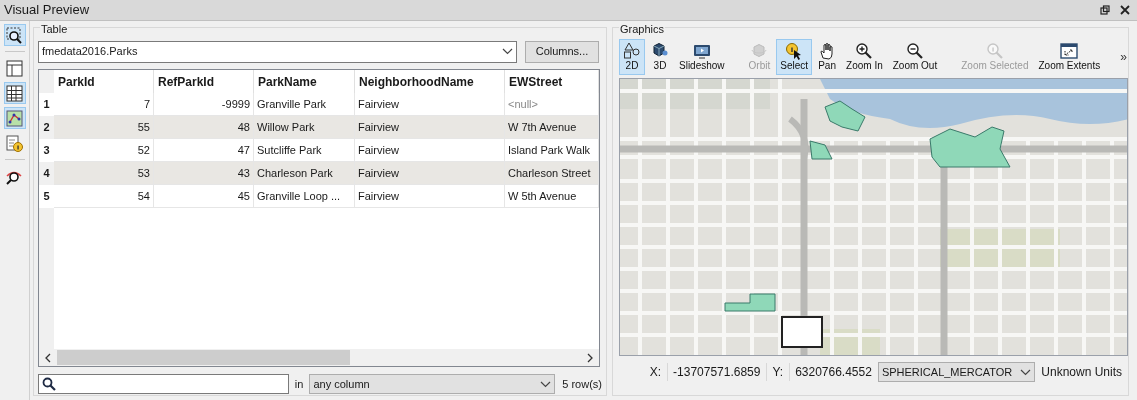 The image size is (1137, 400). I want to click on restore-icon, so click(1105, 10).